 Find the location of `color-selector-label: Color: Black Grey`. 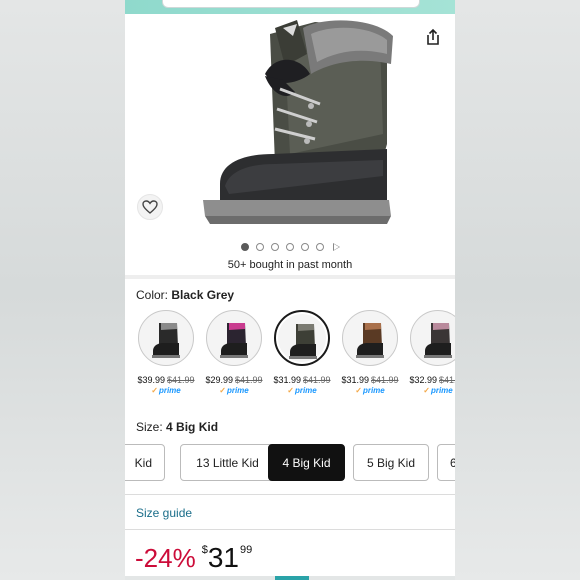

color-selector-label: Color: Black Grey is located at coordinates (185, 295).